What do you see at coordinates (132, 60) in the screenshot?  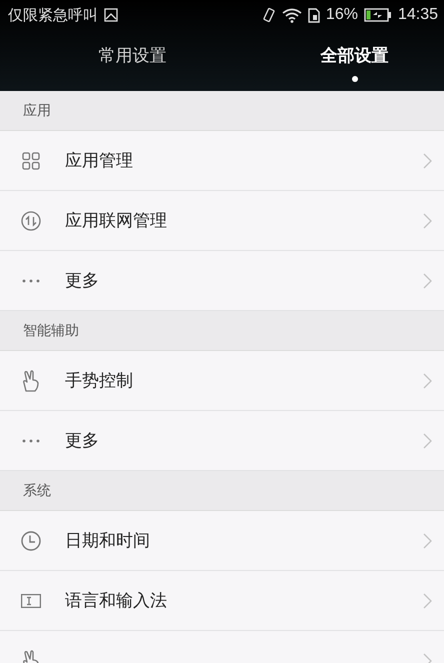 I see `tab: 常用设置` at bounding box center [132, 60].